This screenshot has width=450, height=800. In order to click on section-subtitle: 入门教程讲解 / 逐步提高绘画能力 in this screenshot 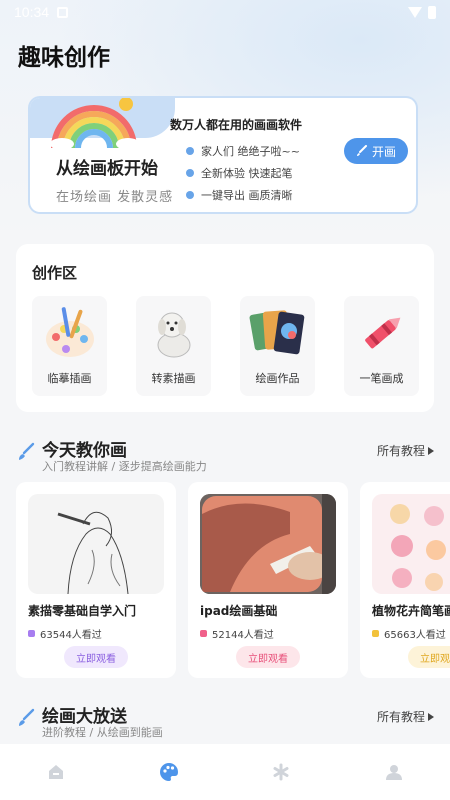, I will do `click(124, 466)`.